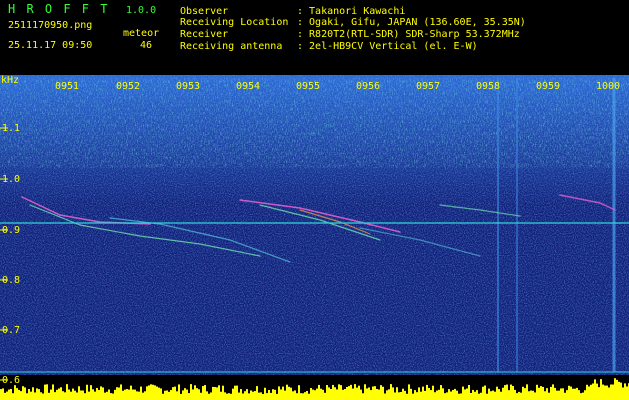 This screenshot has height=400, width=629. Describe the element at coordinates (11, 179) in the screenshot. I see `y-tick-label: 1.0` at that location.